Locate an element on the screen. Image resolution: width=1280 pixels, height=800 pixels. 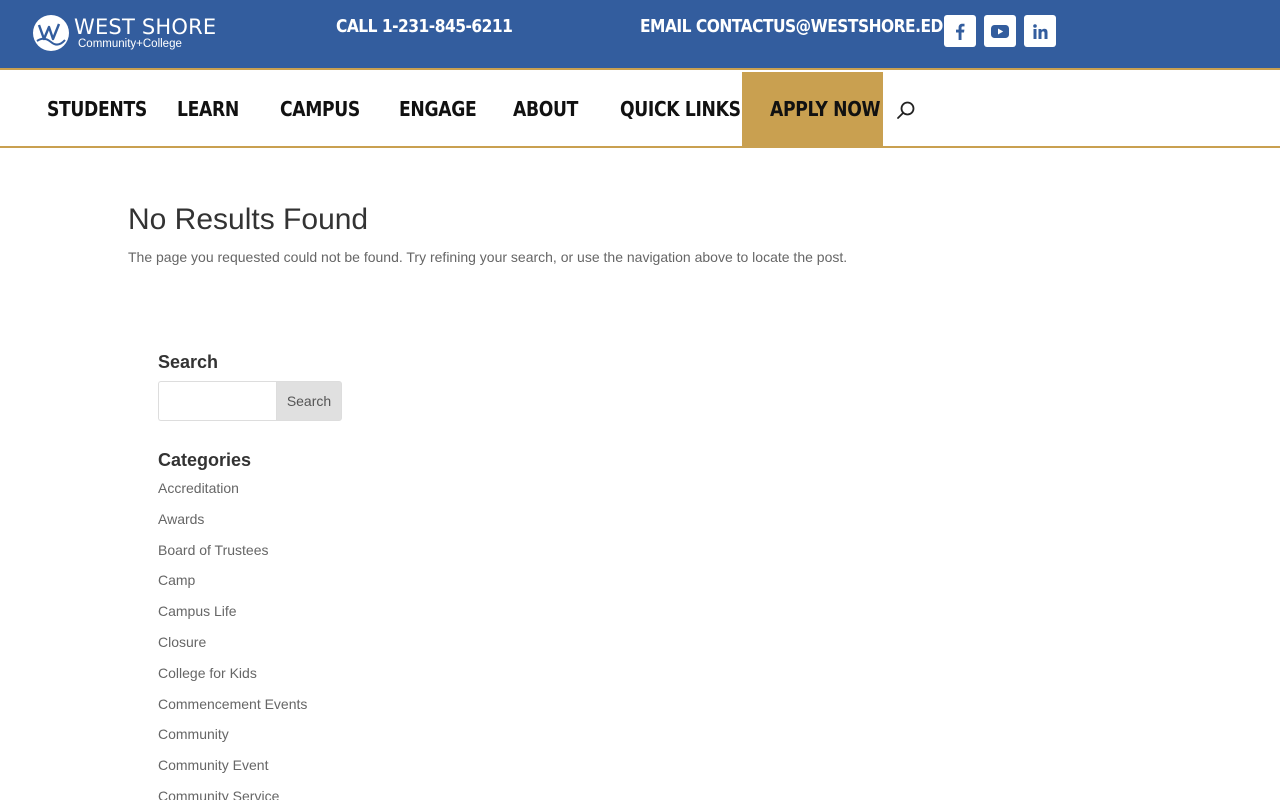
logo-mark-icon is located at coordinates (51, 33).